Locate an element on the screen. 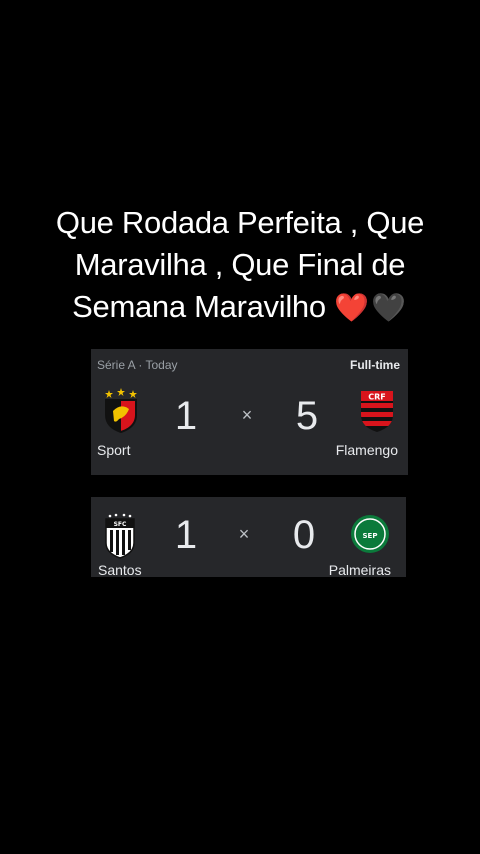  flamengo-crest-icon: CRF is located at coordinates (377, 411).